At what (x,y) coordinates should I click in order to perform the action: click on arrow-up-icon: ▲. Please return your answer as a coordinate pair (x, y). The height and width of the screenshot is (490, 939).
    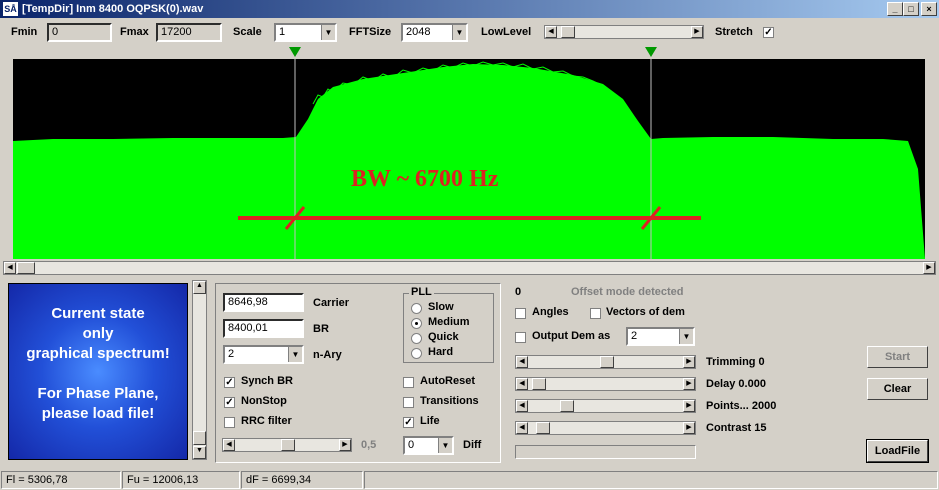
    Looking at the image, I should click on (199, 287).